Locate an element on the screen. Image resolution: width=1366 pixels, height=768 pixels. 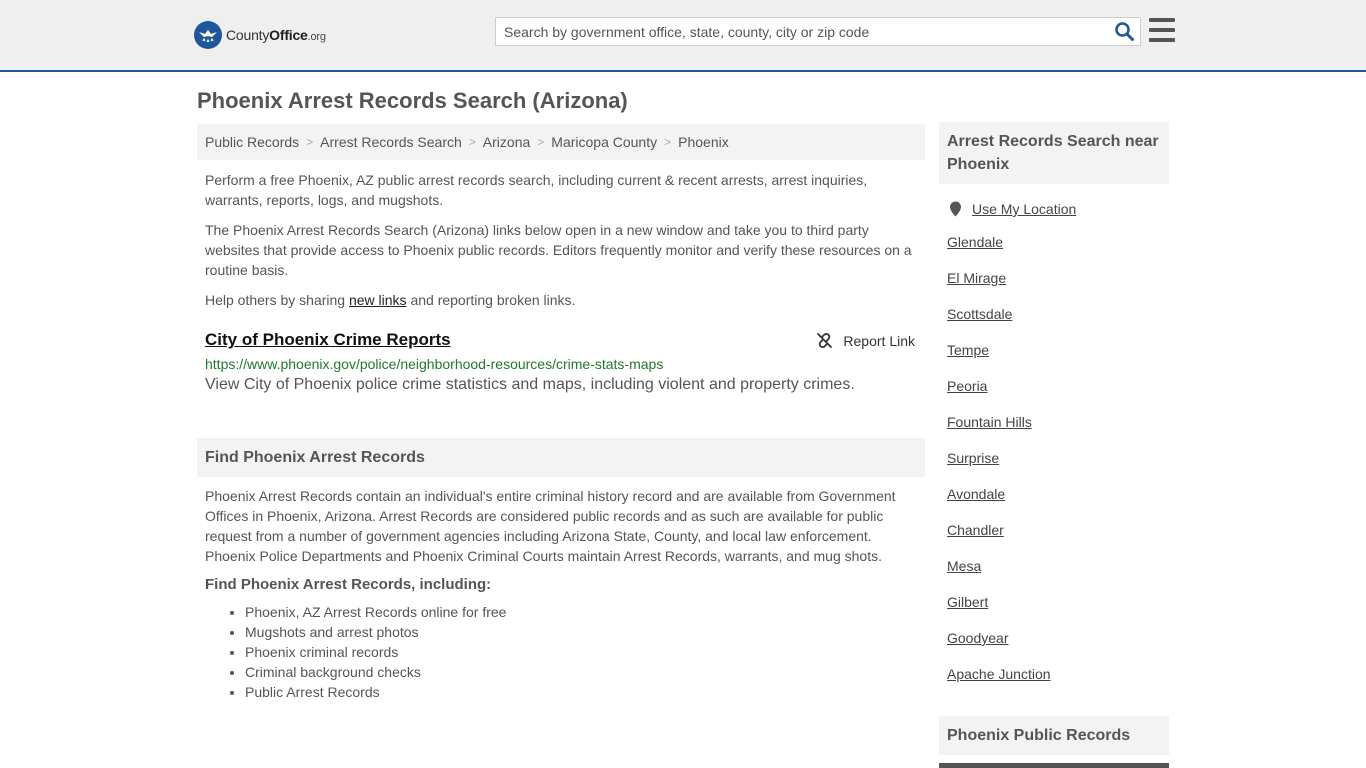
sidebar-heading: Arrest Records Search near Phoenix is located at coordinates (1054, 153).